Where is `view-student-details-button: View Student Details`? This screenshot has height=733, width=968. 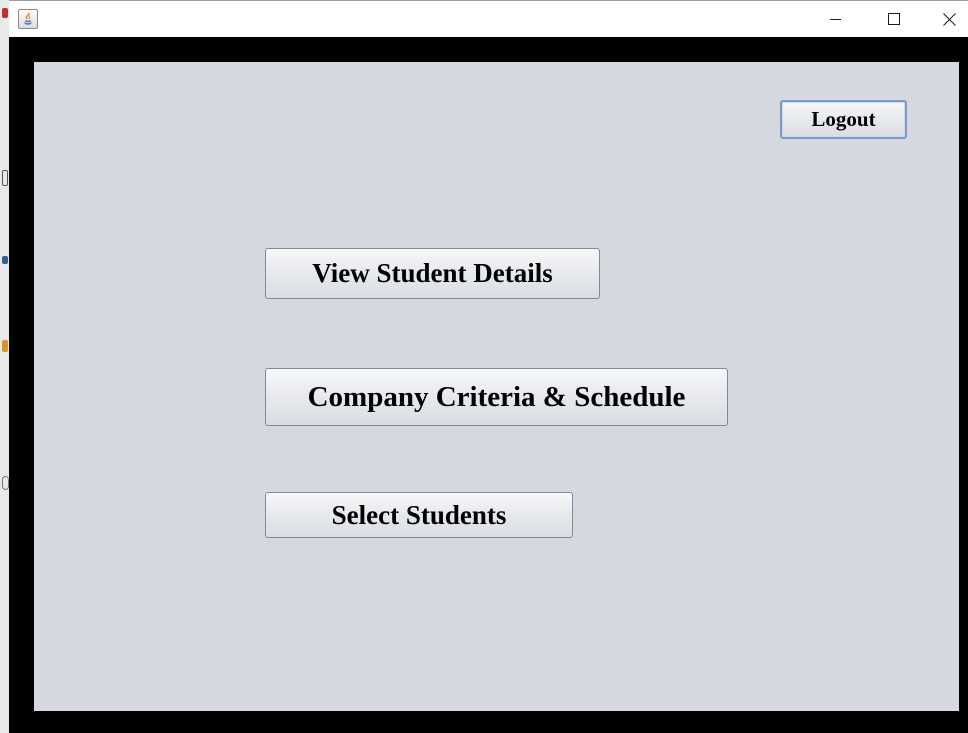 view-student-details-button: View Student Details is located at coordinates (432, 273).